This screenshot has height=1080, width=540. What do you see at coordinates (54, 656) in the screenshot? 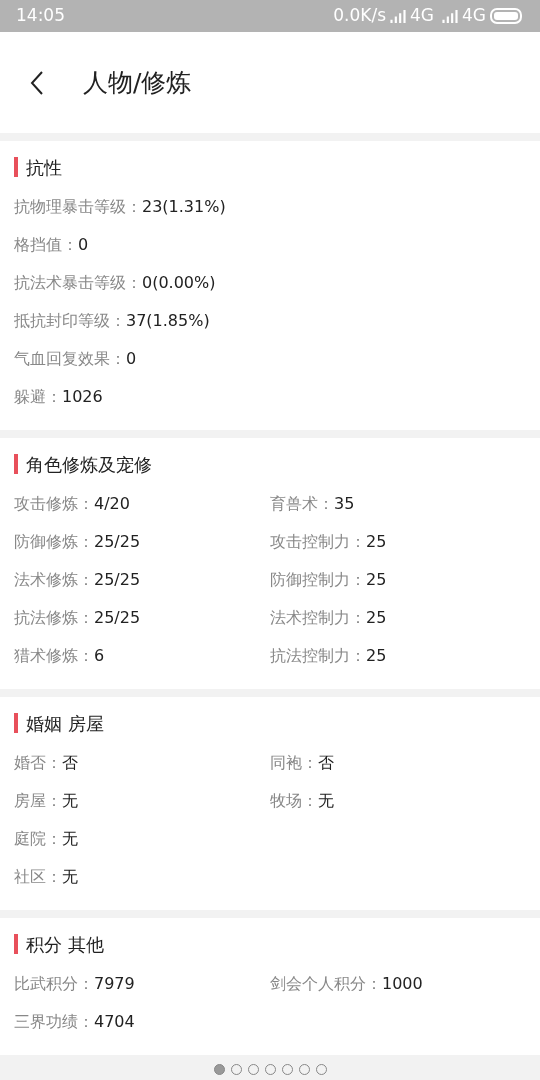
I see `field-label: 猎术修炼：` at bounding box center [54, 656].